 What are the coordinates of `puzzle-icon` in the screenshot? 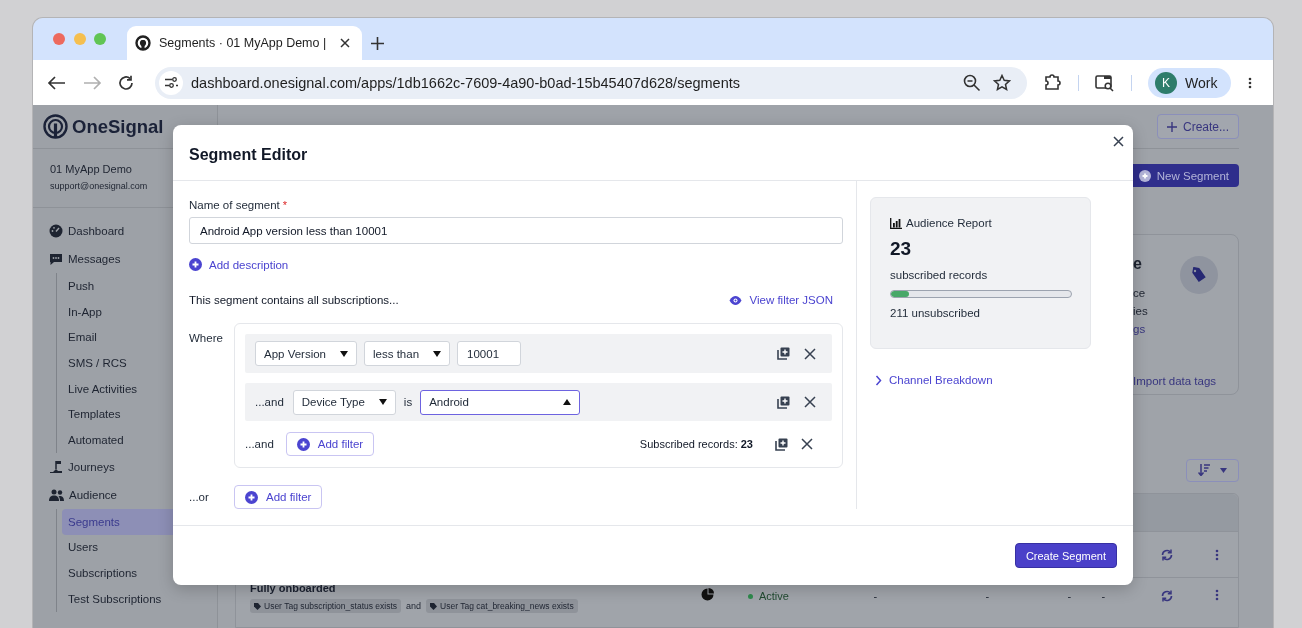 It's located at (1053, 82).